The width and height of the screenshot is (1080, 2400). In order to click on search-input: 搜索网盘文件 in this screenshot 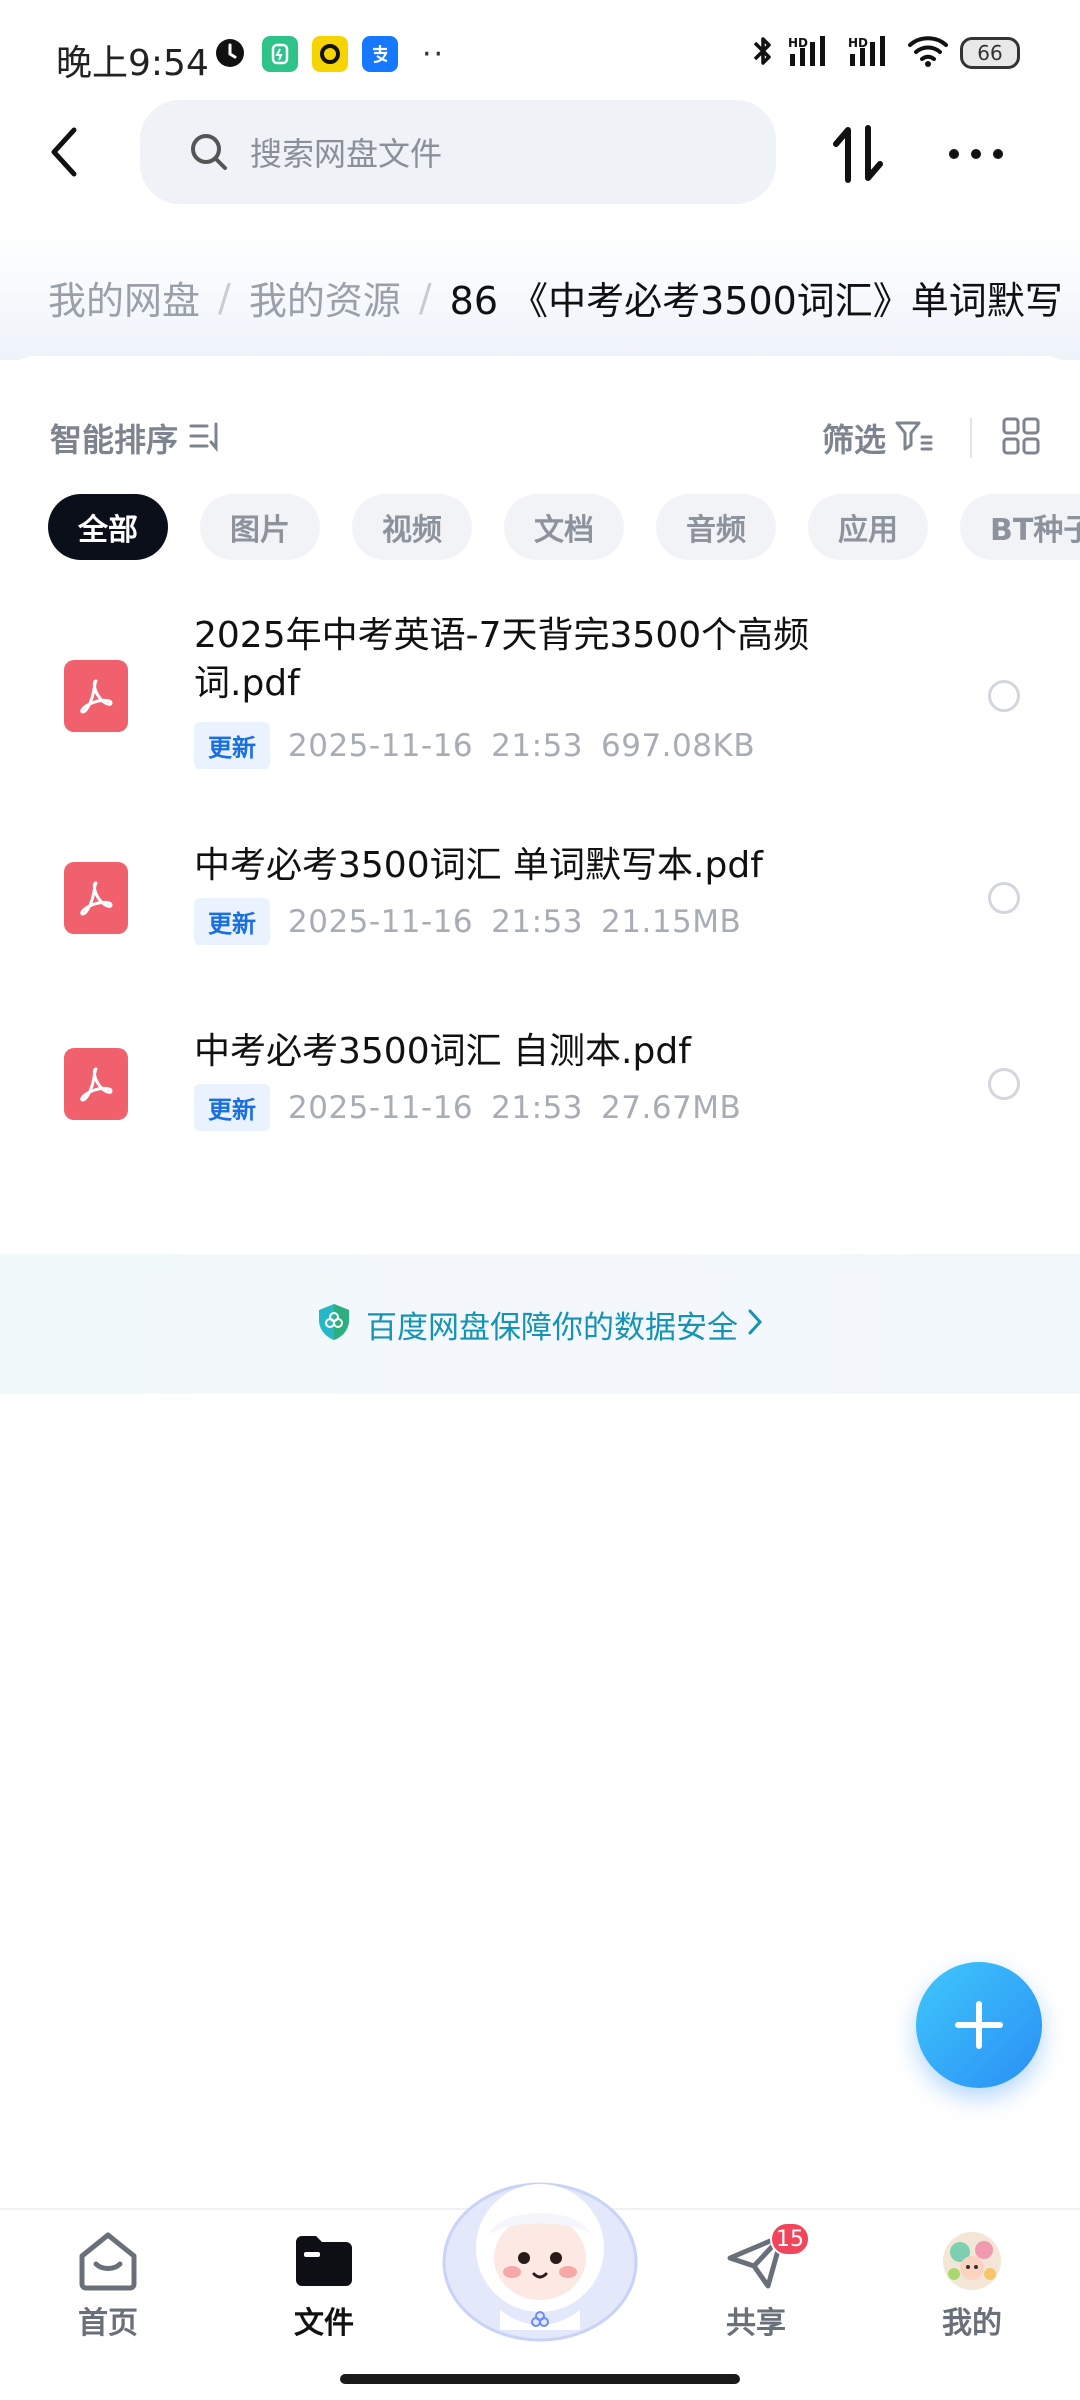, I will do `click(458, 152)`.